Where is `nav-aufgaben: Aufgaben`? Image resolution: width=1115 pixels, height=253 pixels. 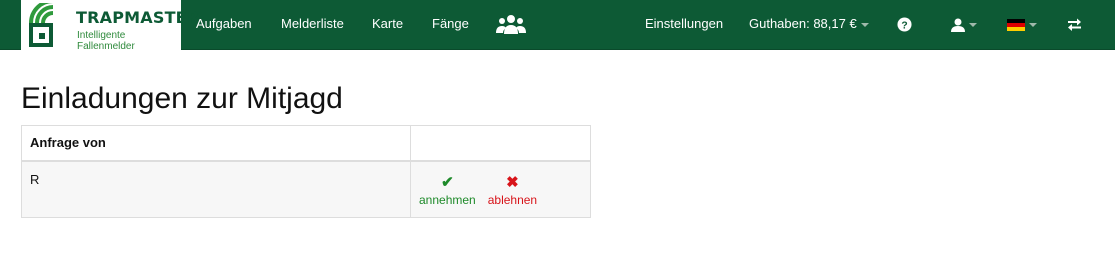
nav-aufgaben: Aufgaben is located at coordinates (224, 25).